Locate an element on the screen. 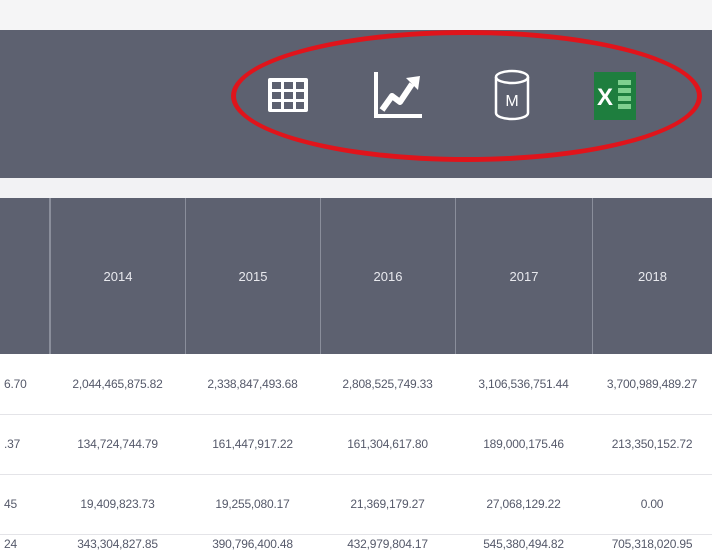 The width and height of the screenshot is (712, 559). table-cell: 134,724,744.79 is located at coordinates (117, 444).